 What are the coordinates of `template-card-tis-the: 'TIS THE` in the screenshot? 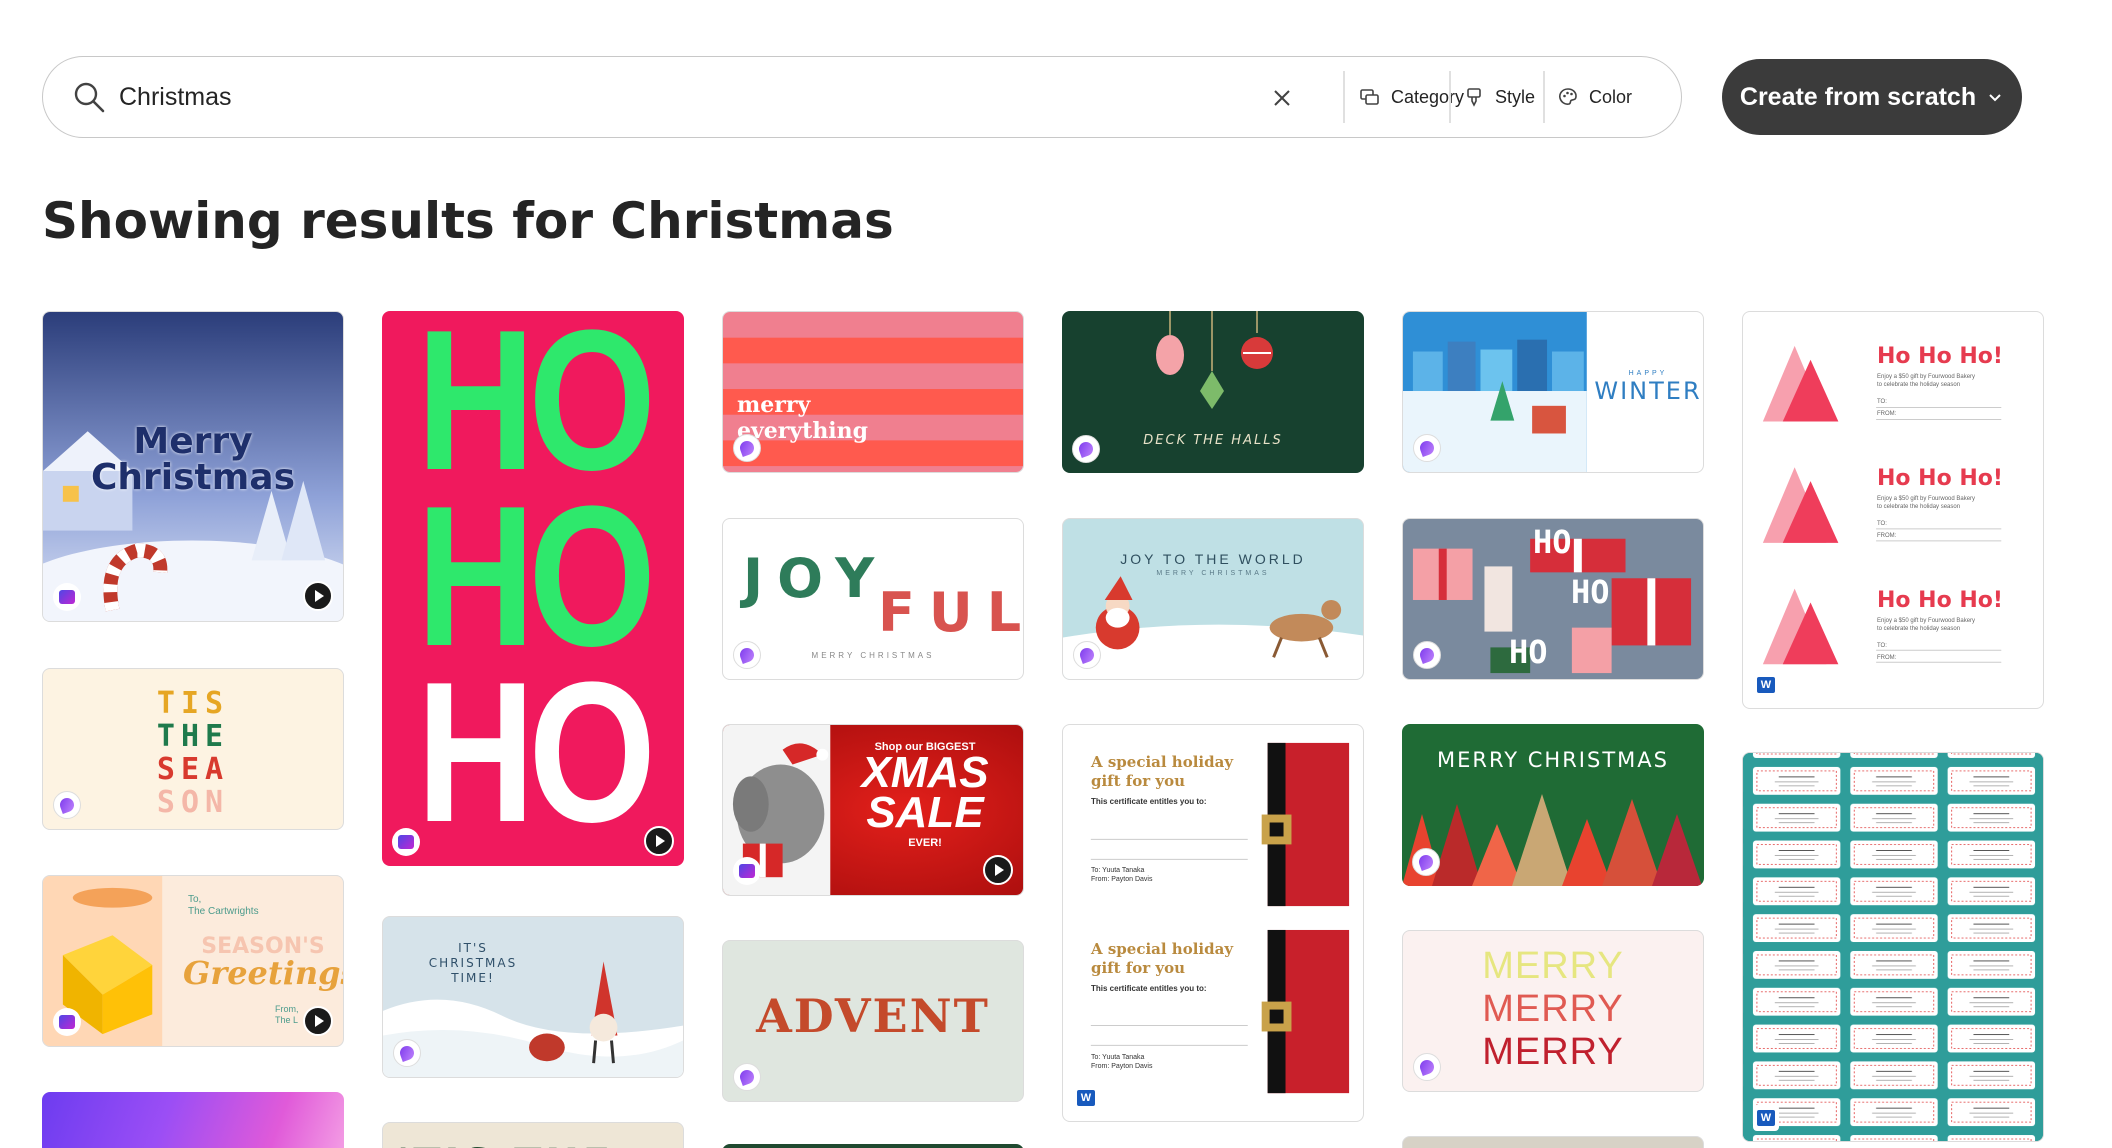 It's located at (533, 1135).